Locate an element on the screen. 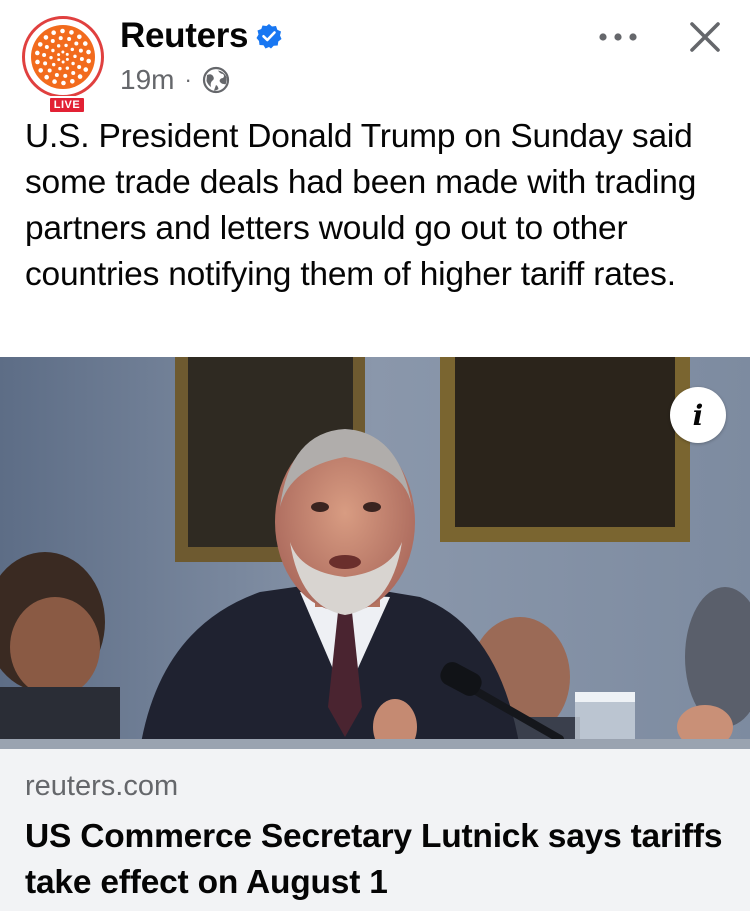 Image resolution: width=750 pixels, height=911 pixels. post-time: 19m is located at coordinates (147, 80).